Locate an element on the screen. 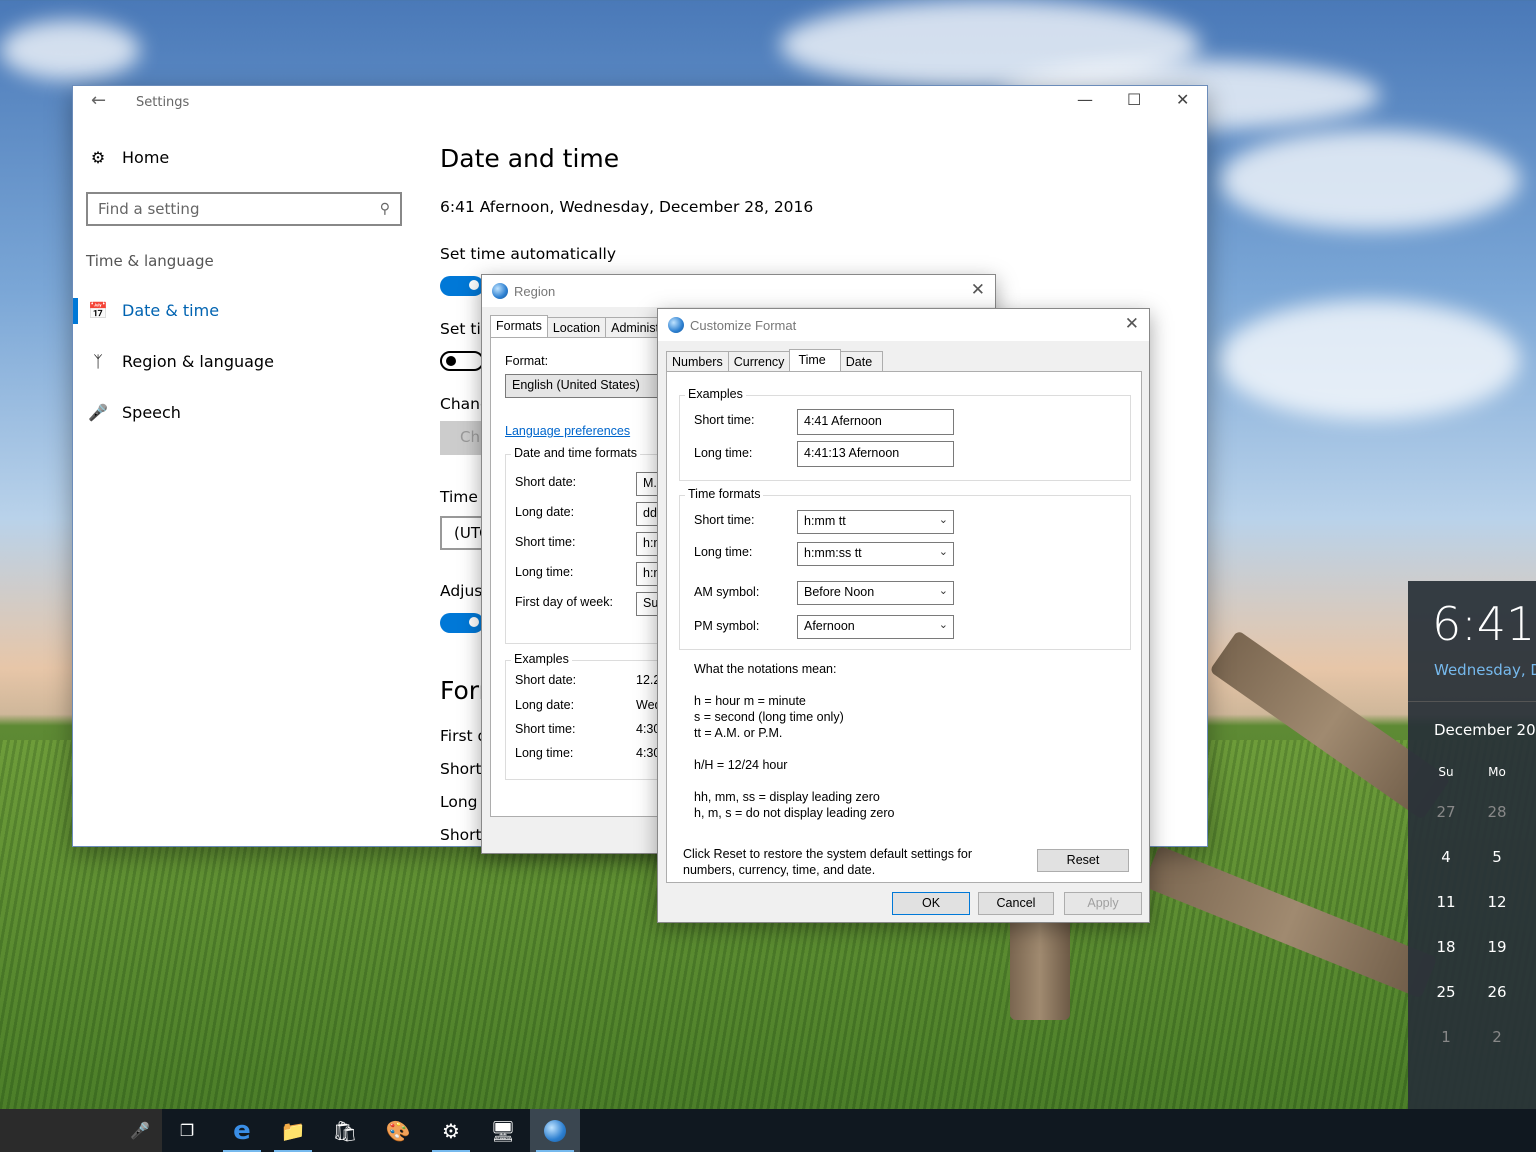 The image size is (1536, 1152). nav-home: ⚙ Home is located at coordinates (128, 157).